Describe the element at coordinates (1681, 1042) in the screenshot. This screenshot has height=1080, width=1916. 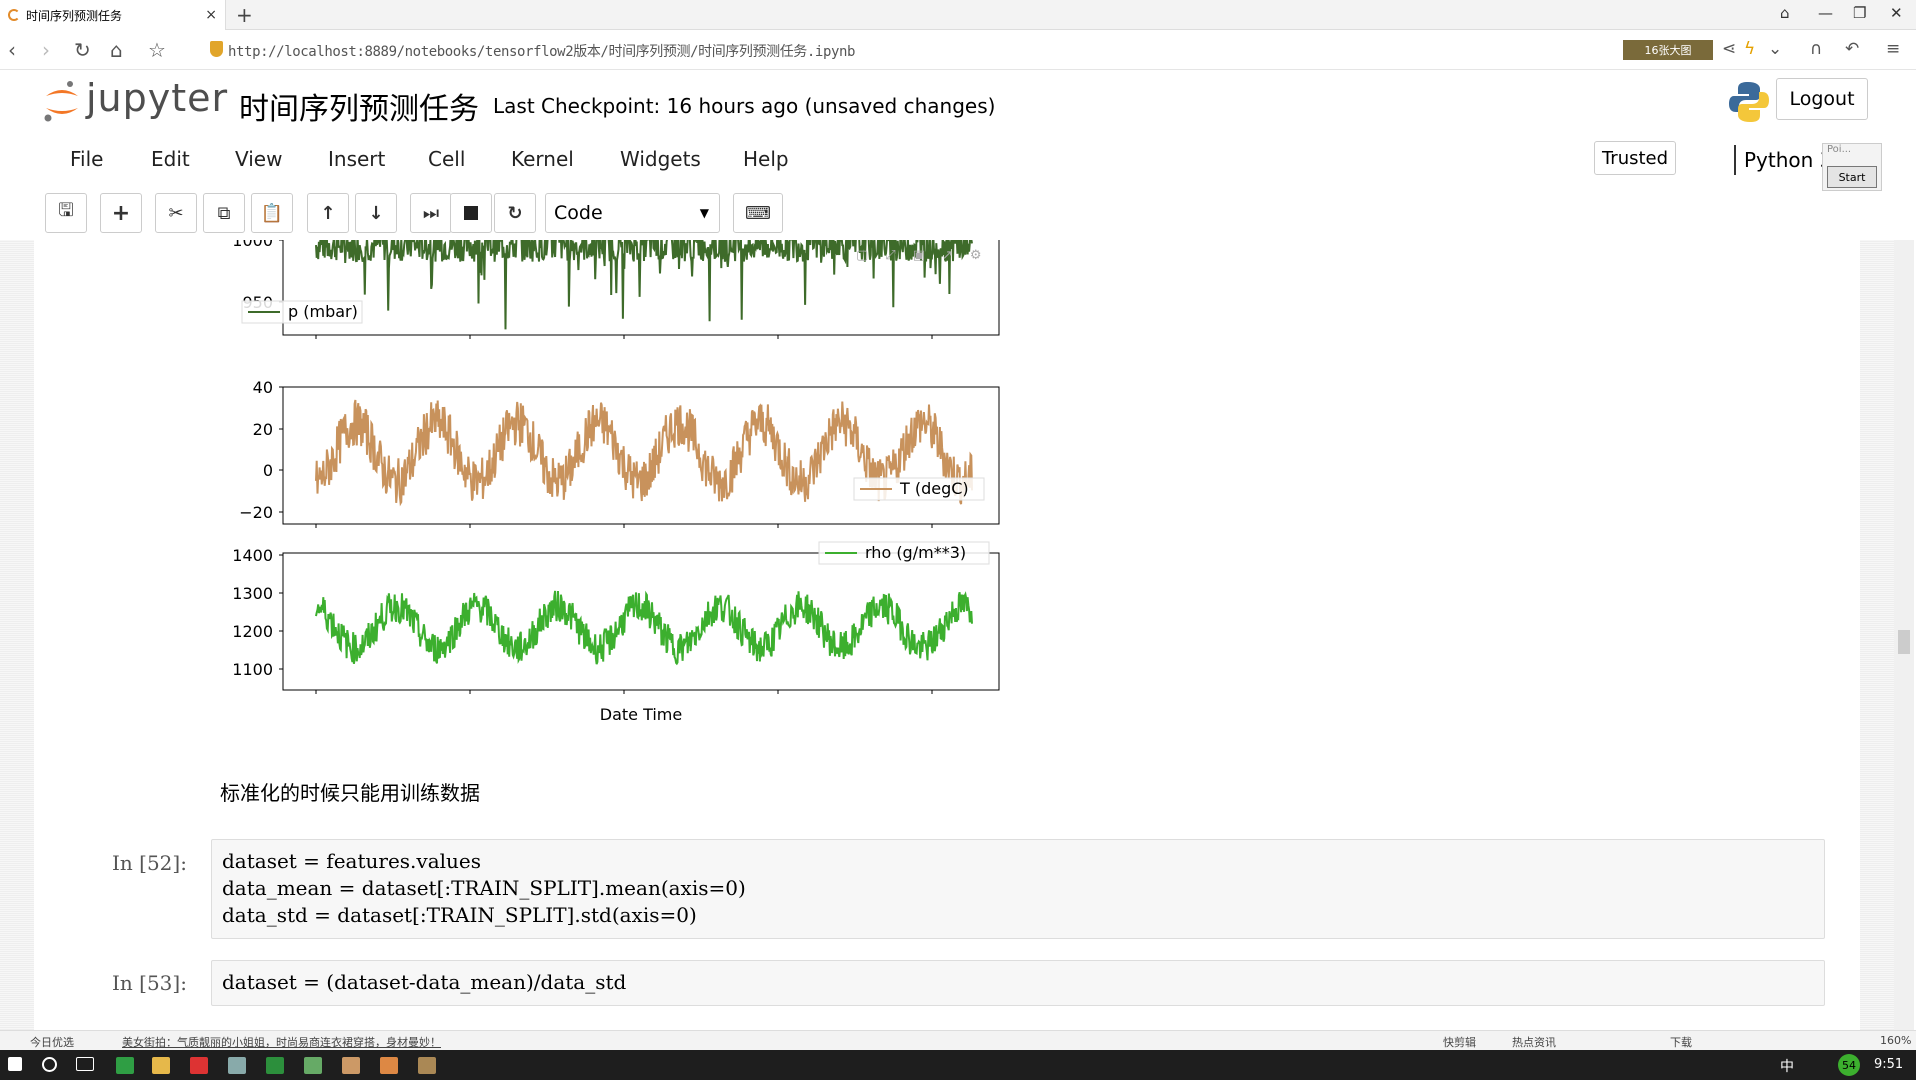
I see `status-item: 下载` at that location.